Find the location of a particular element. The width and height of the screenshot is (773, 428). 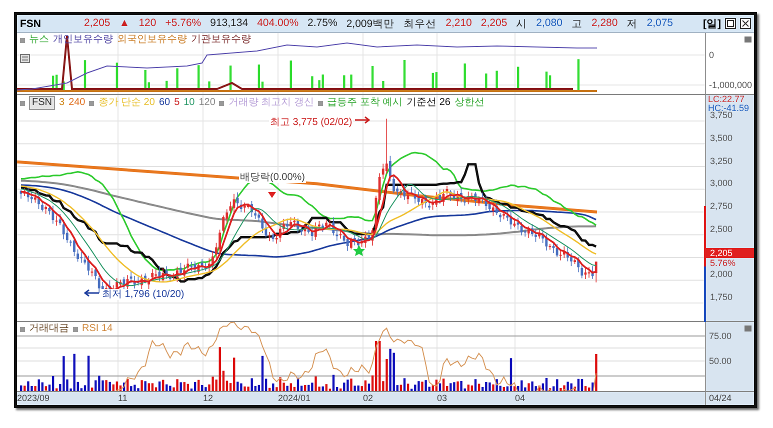

current-price-tag: 2,205 is located at coordinates (730, 253).